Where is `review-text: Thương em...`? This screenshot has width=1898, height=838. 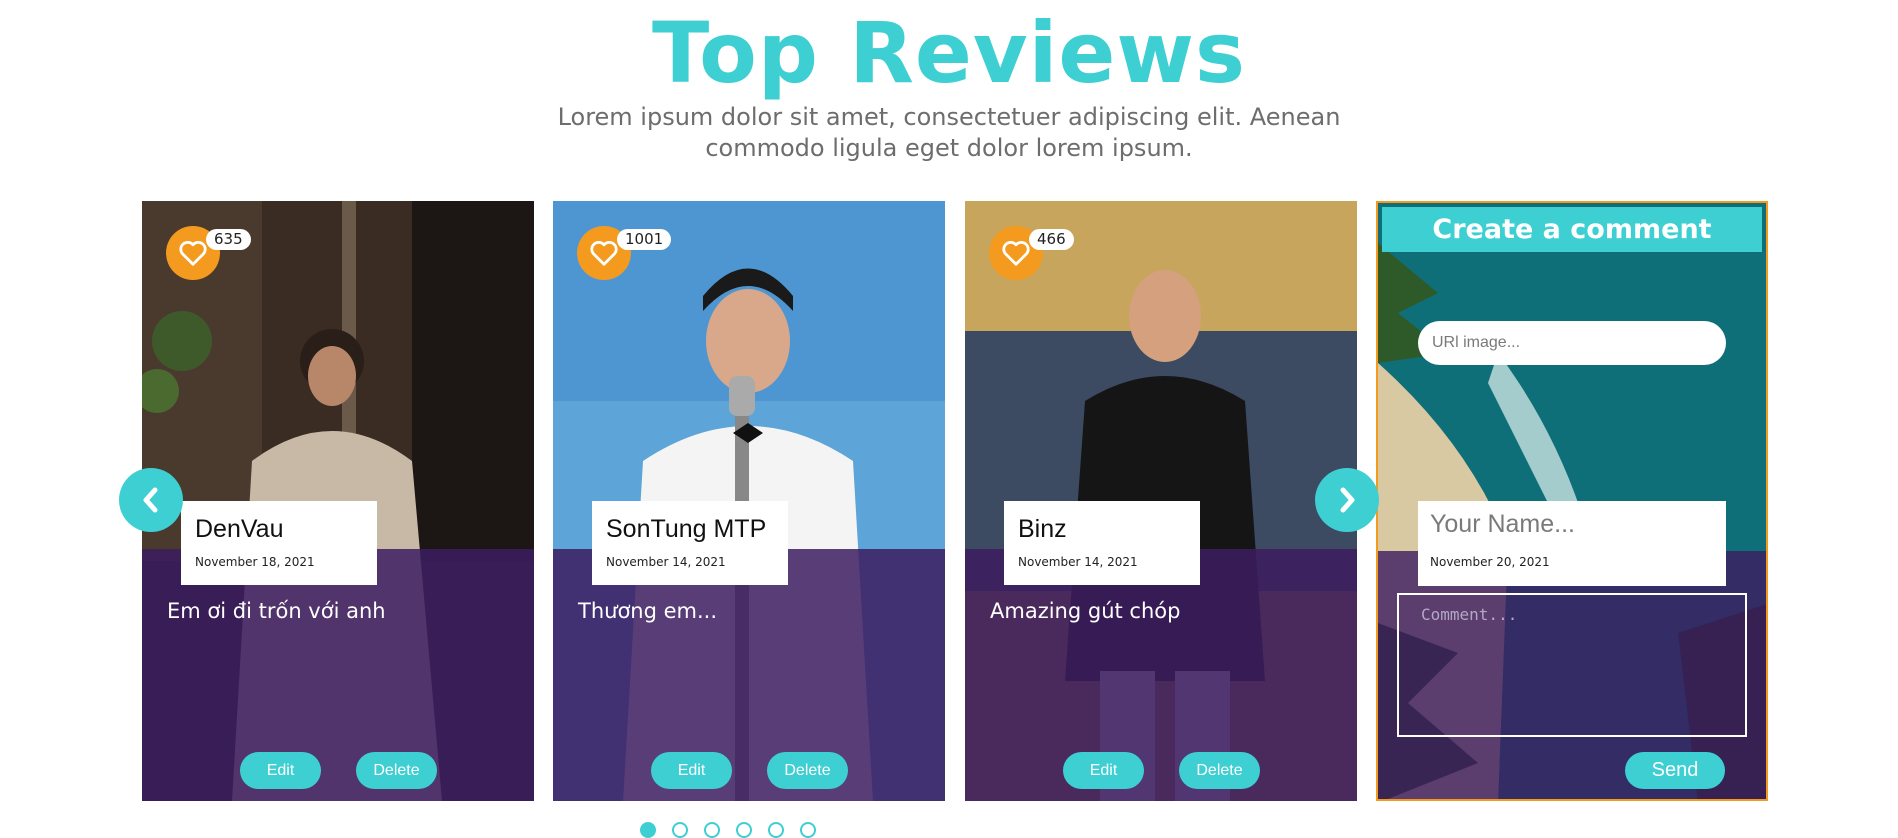
review-text: Thương em... is located at coordinates (648, 611).